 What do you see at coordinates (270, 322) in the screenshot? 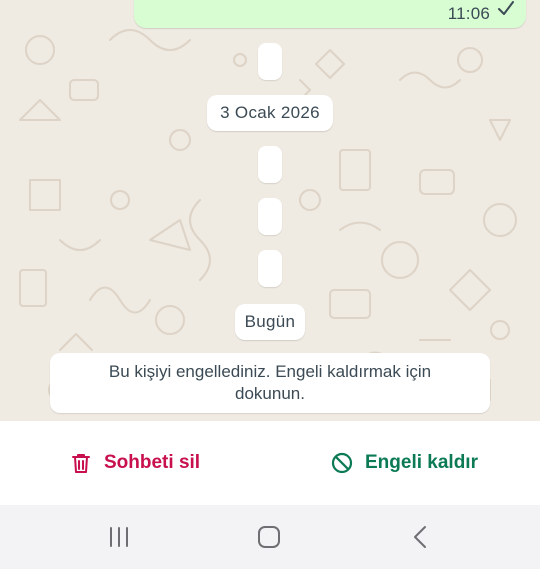
I see `date-chip: Bugün` at bounding box center [270, 322].